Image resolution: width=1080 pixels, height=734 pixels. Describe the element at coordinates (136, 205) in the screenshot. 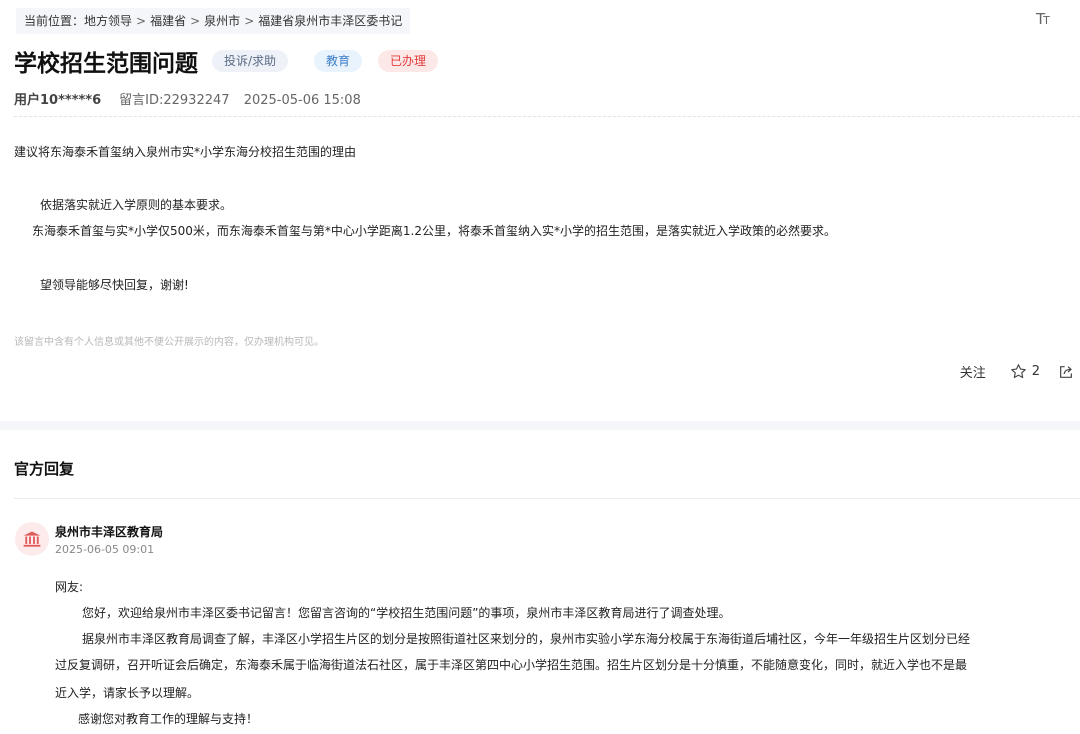

I see `message-paragraph: 依据落实就近入学原则的基本要求。` at that location.